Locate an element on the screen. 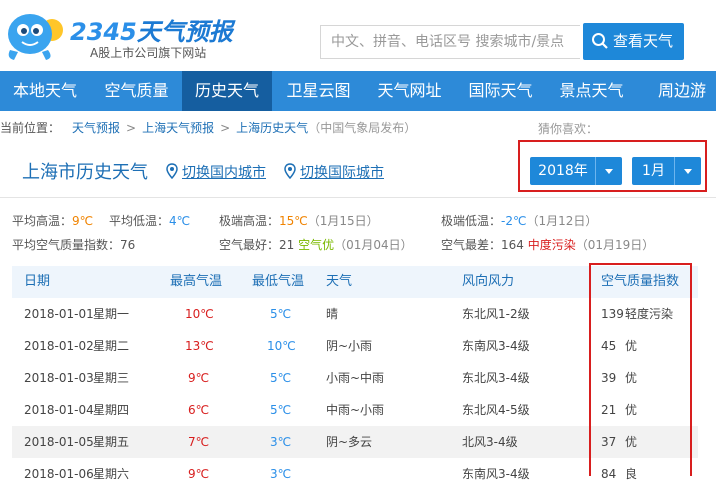 This screenshot has height=490, width=716. stat-date: （1月15日） is located at coordinates (343, 221).